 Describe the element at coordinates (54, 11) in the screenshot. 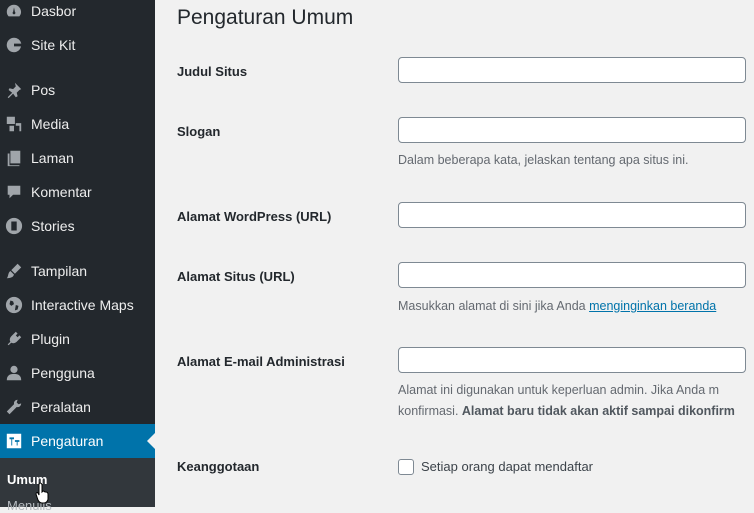

I see `sidebar-item-label: Dasbor` at that location.